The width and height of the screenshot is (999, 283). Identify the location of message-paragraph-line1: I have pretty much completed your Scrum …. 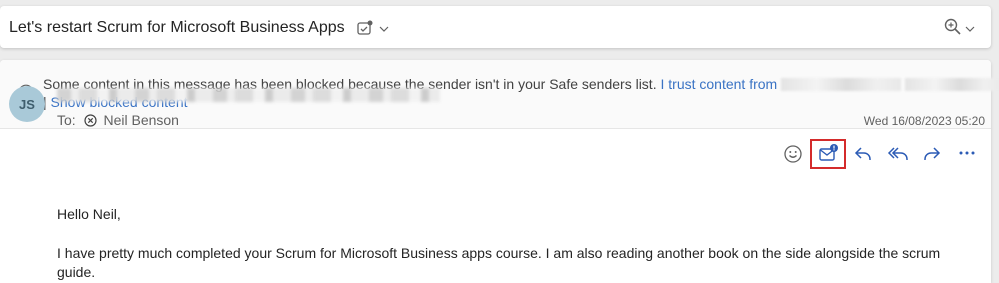
(499, 253).